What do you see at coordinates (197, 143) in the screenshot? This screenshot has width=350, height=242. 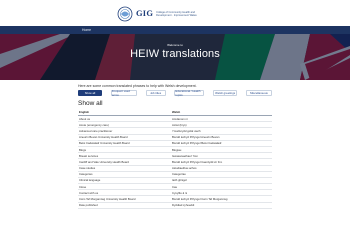 I see `welsh-phrase: Bwrdd Iechyd Prifysgol Betsi Cadwaladr` at bounding box center [197, 143].